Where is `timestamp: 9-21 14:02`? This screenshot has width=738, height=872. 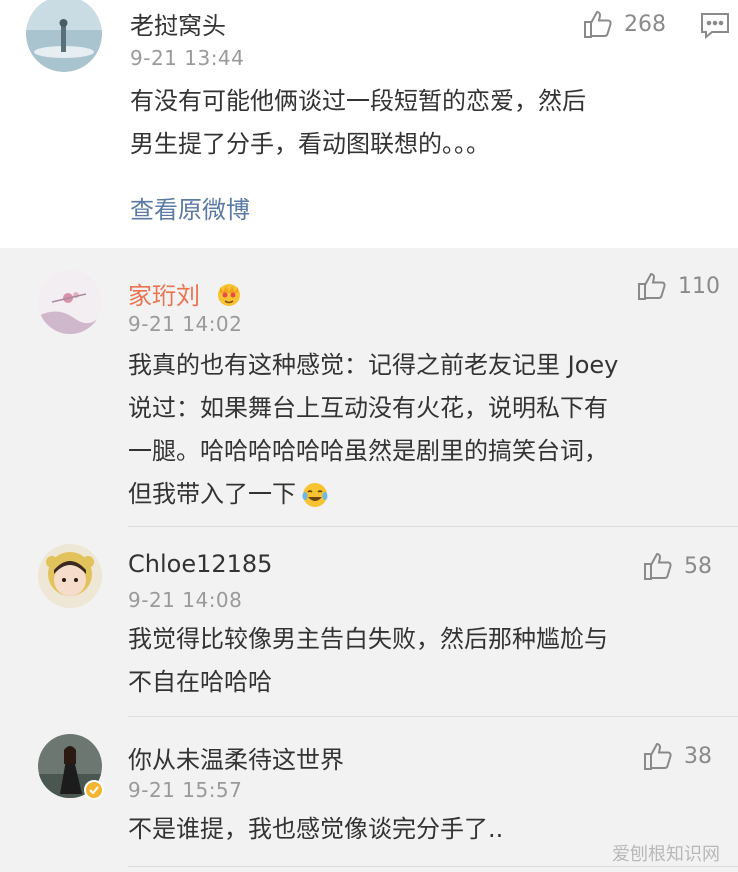 timestamp: 9-21 14:02 is located at coordinates (185, 324).